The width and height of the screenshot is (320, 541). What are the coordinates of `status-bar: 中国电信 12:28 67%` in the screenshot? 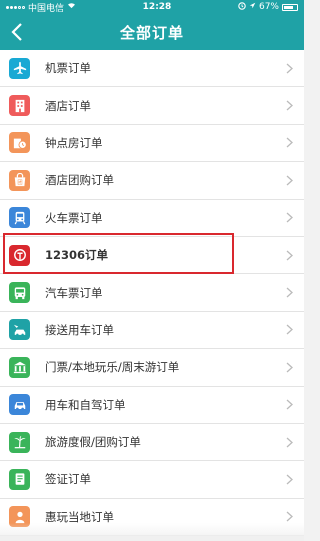 It's located at (152, 7).